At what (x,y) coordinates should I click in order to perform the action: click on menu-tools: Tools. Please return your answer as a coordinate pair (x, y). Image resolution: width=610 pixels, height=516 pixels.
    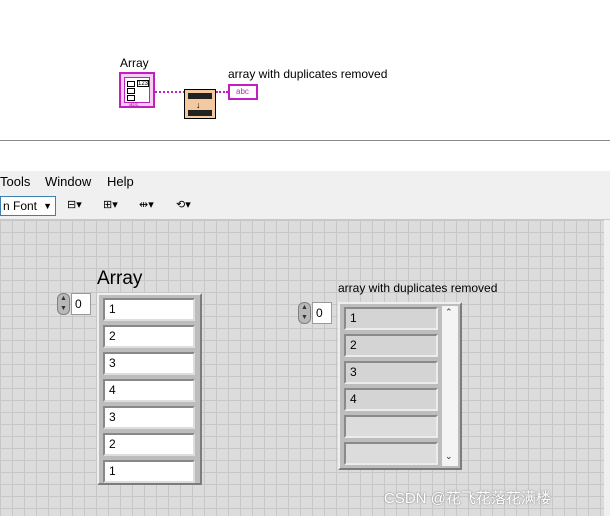
    Looking at the image, I should click on (15, 181).